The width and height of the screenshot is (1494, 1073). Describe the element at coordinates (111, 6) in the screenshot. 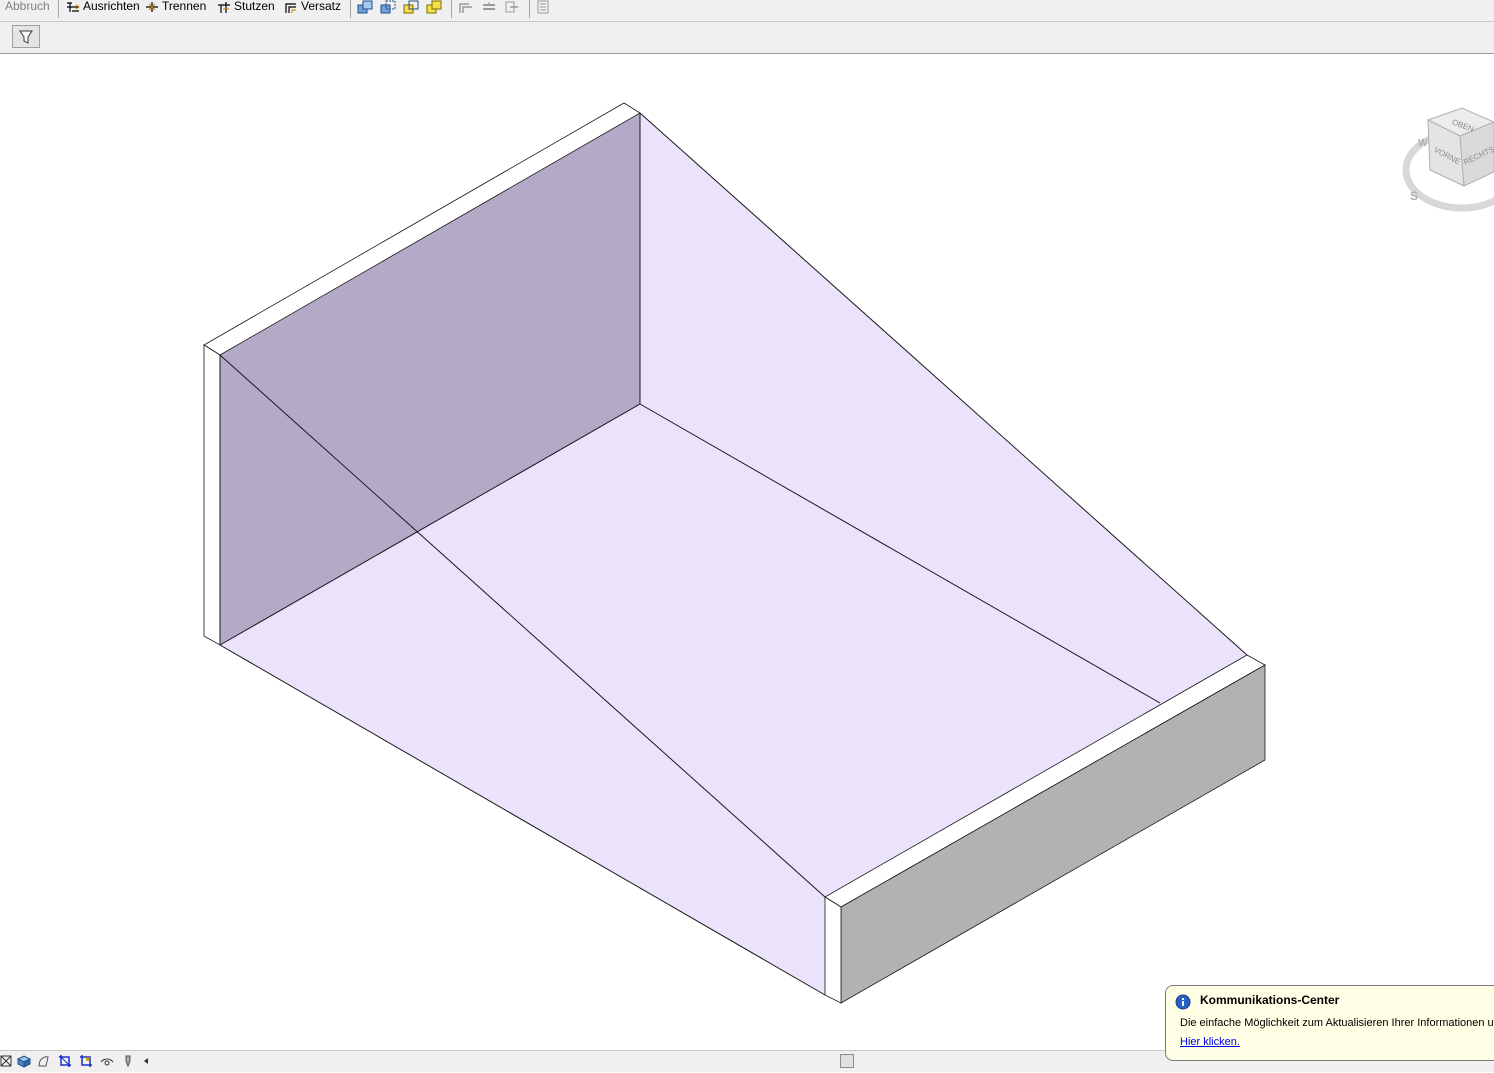

I see `ausrichten-label: Ausrichten` at that location.